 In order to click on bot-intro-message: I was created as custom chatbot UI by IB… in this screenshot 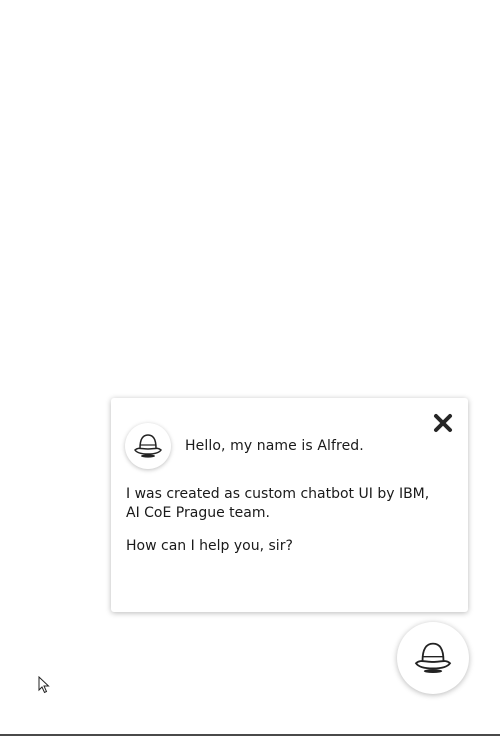, I will do `click(278, 503)`.